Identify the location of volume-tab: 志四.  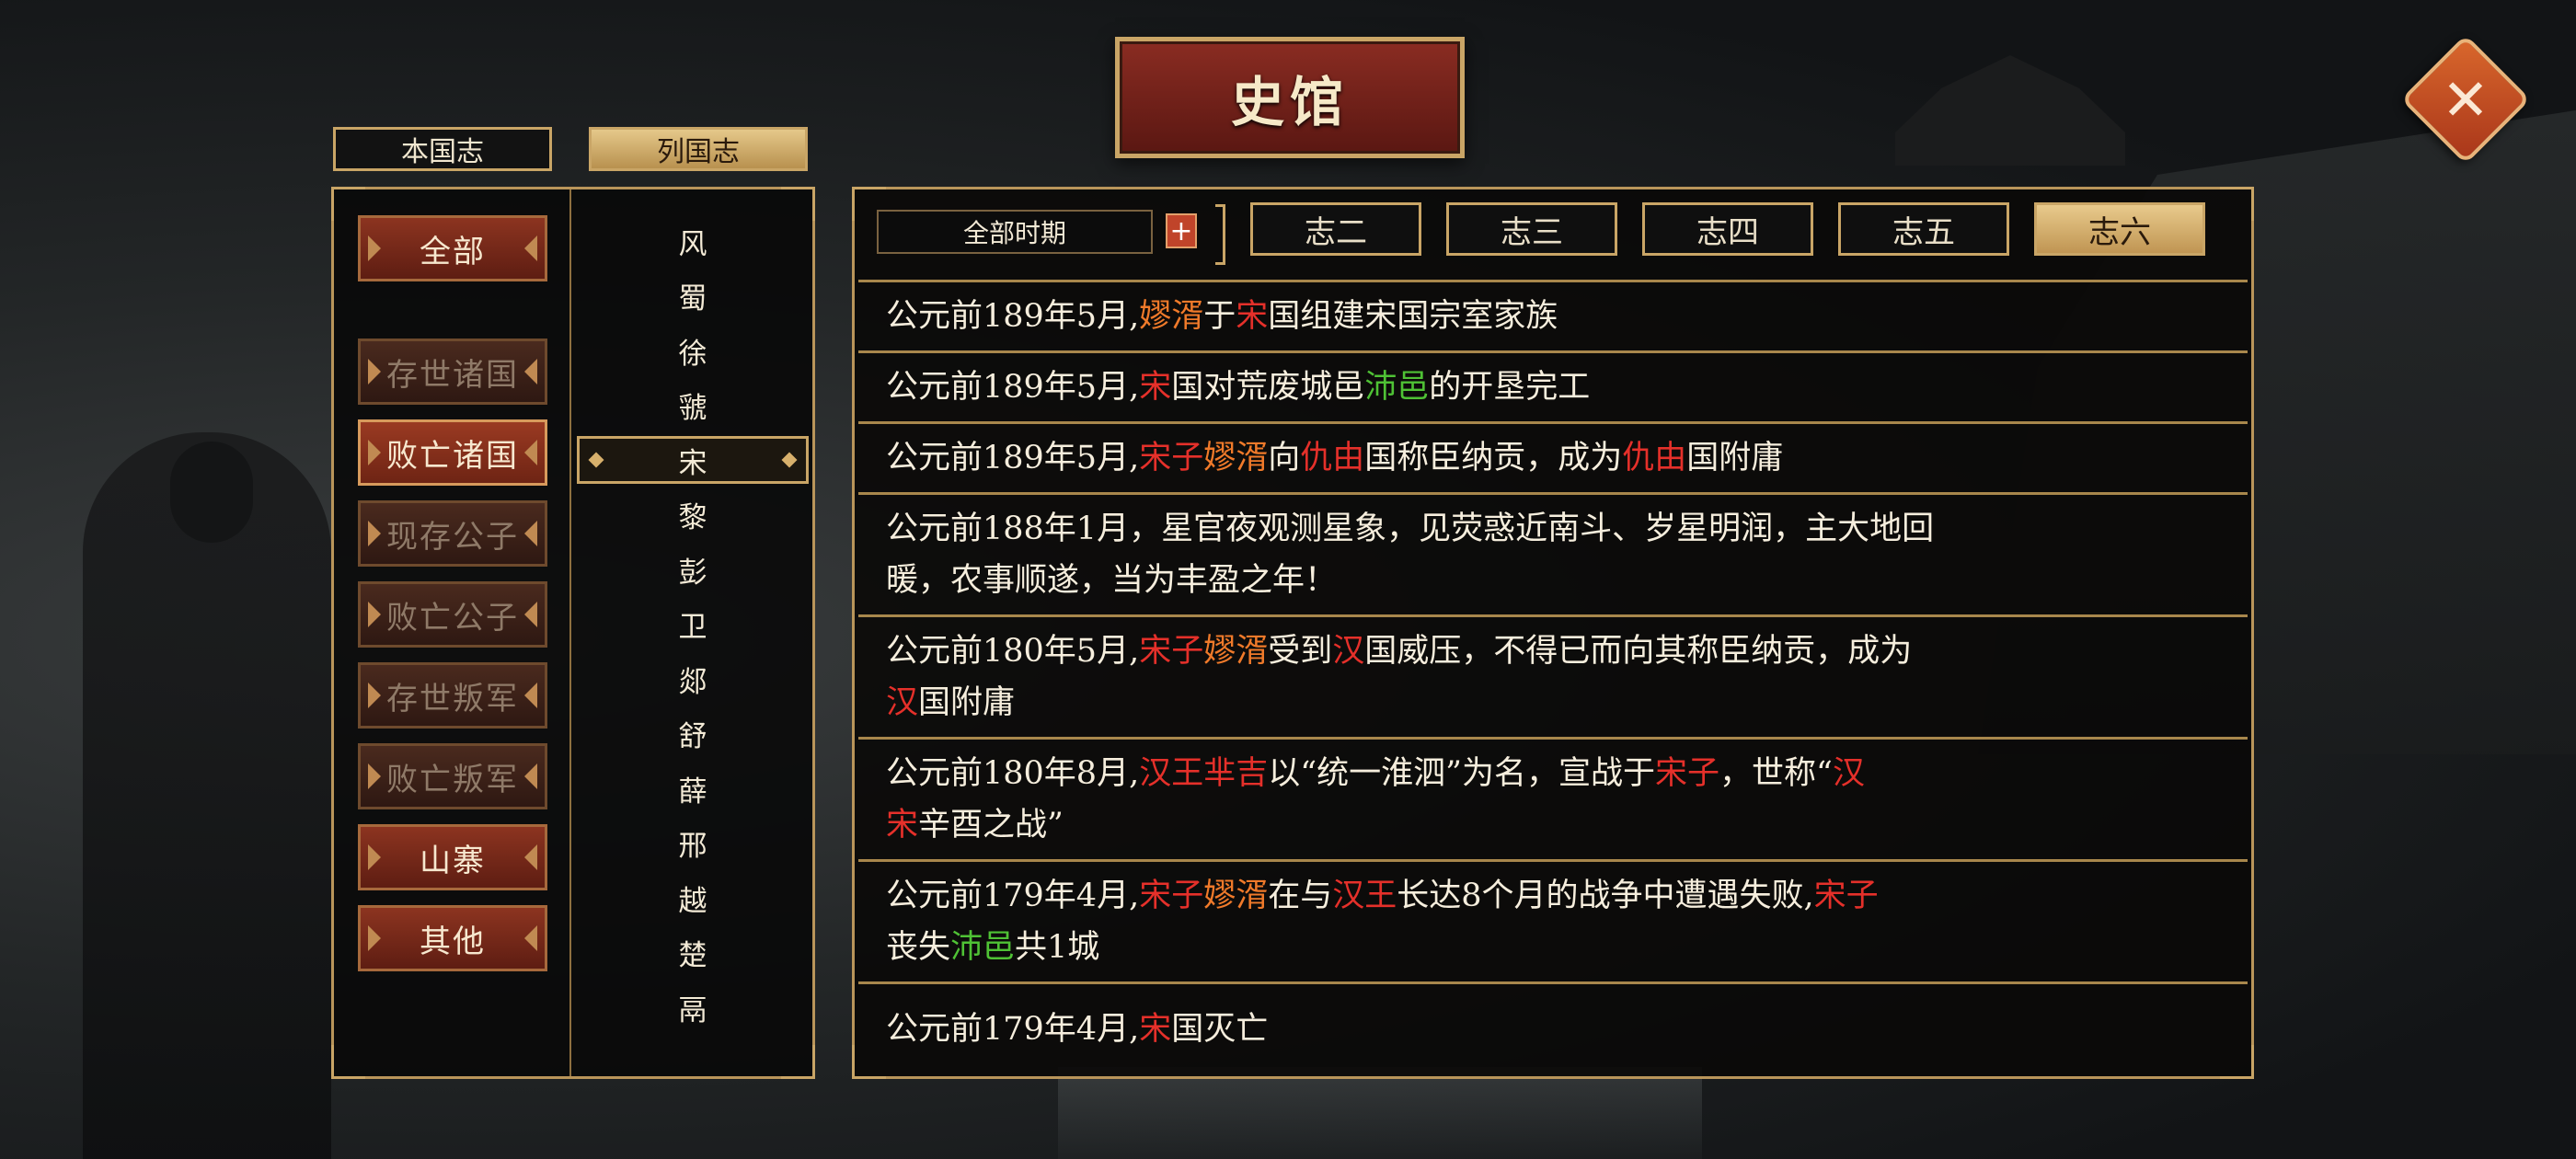
(1727, 229).